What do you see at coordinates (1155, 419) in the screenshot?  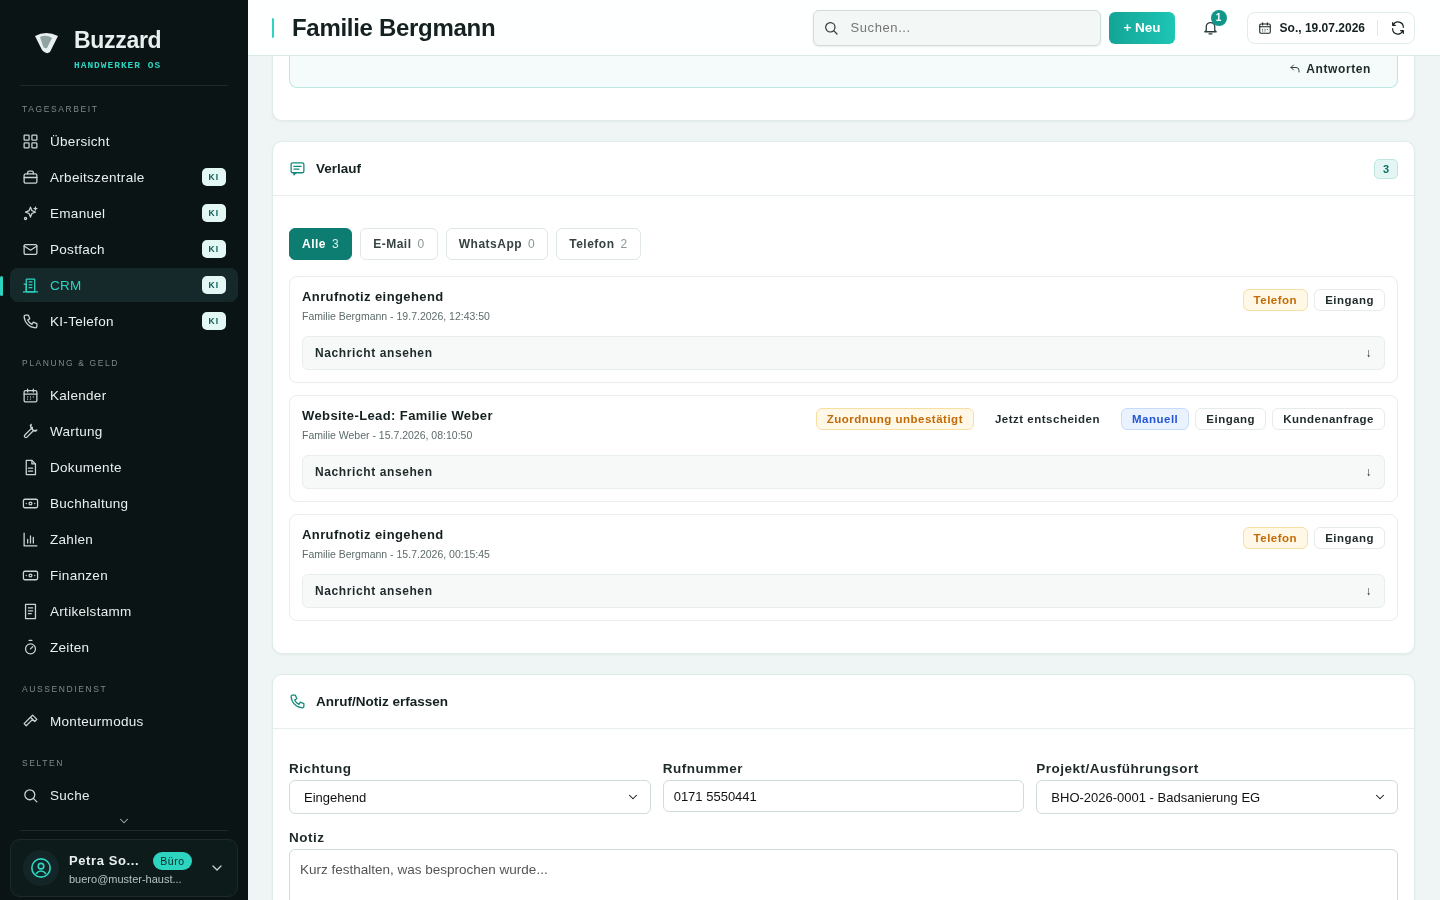 I see `tag: Manuell` at bounding box center [1155, 419].